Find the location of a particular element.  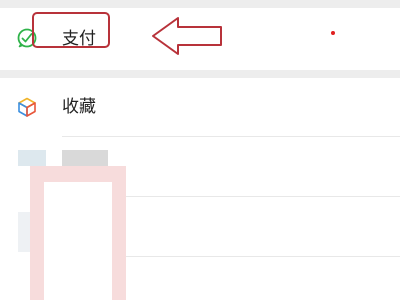

favorites-cube-icon is located at coordinates (27, 107).